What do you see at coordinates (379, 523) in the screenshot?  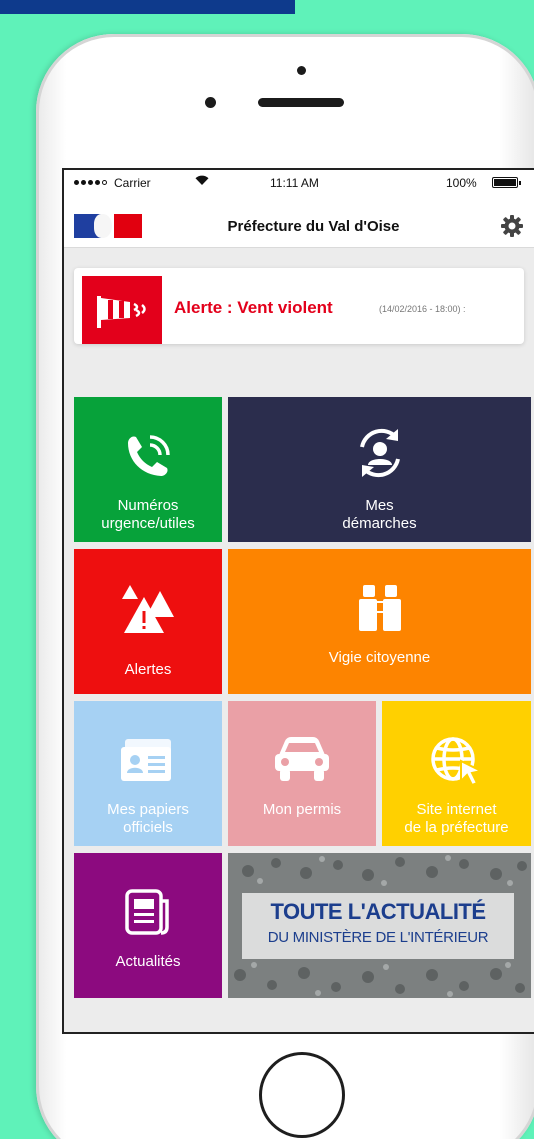 I see `tile-demarches-label-2: démarches` at bounding box center [379, 523].